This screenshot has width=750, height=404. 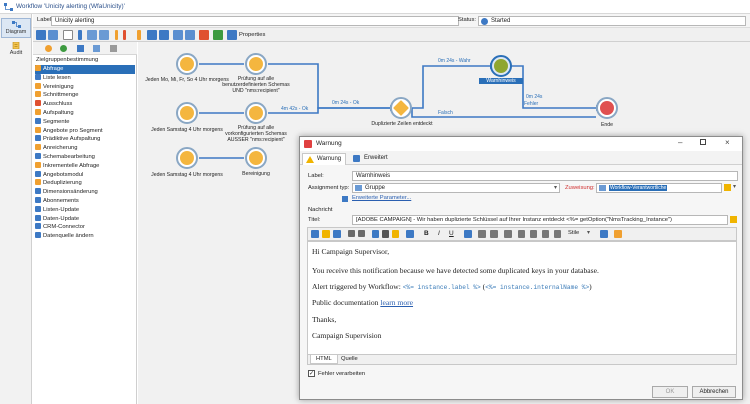 I want to click on palette-item: Datenquelle ändern, so click(x=85, y=236).